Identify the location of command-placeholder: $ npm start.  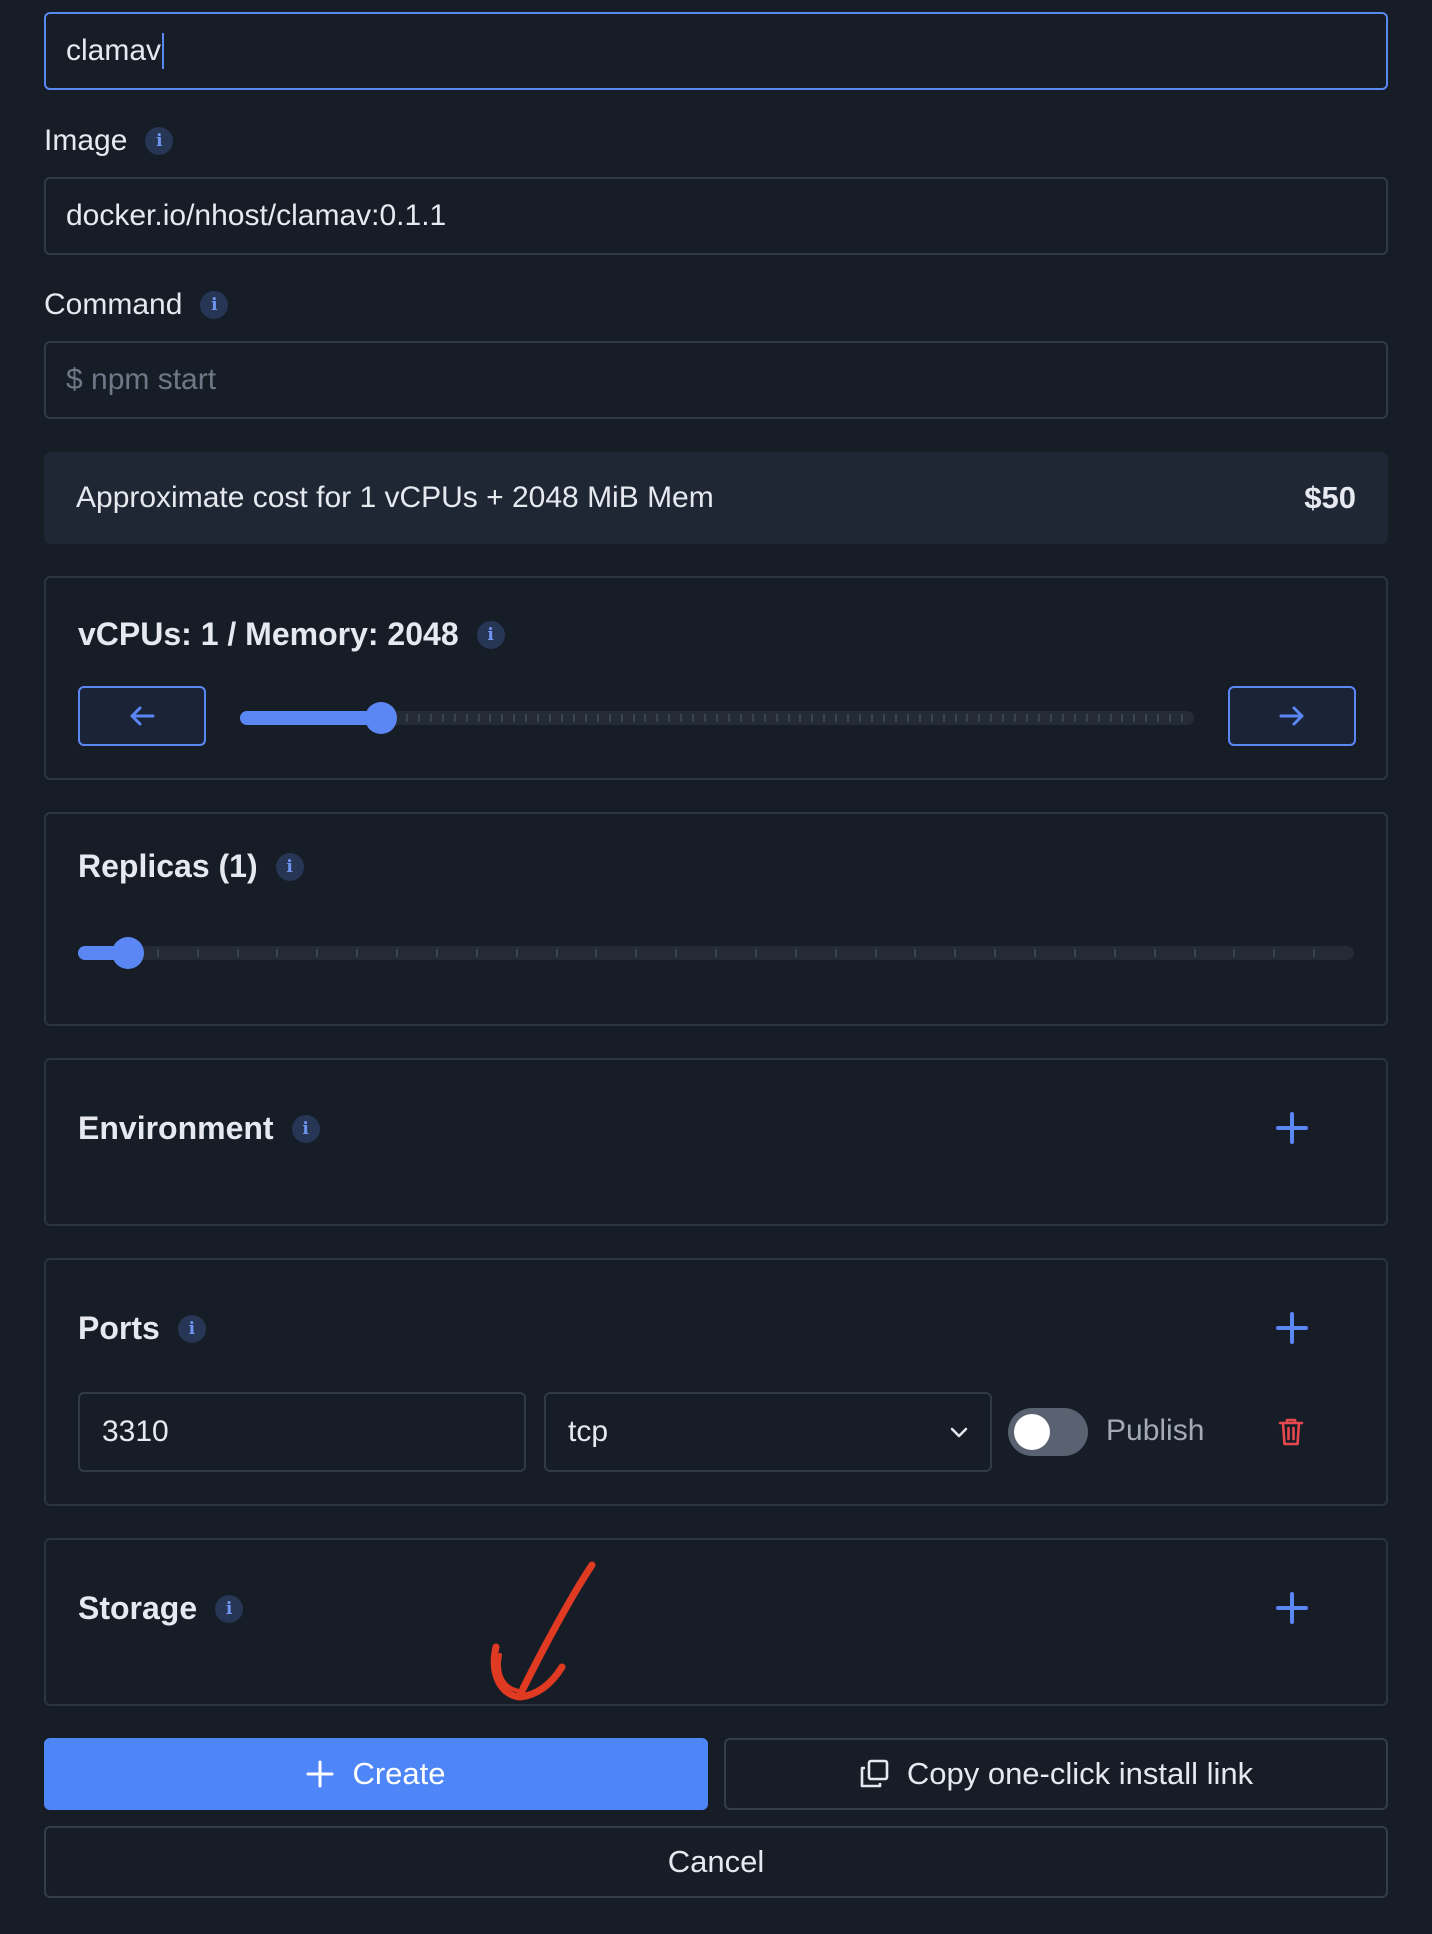
(141, 379).